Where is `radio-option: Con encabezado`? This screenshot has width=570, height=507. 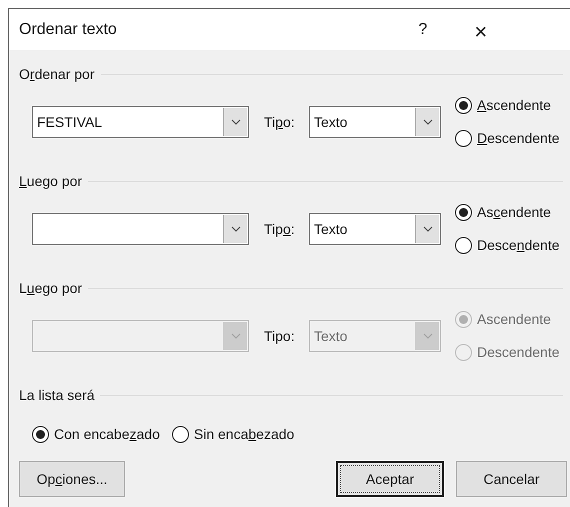 radio-option: Con encabezado is located at coordinates (96, 434).